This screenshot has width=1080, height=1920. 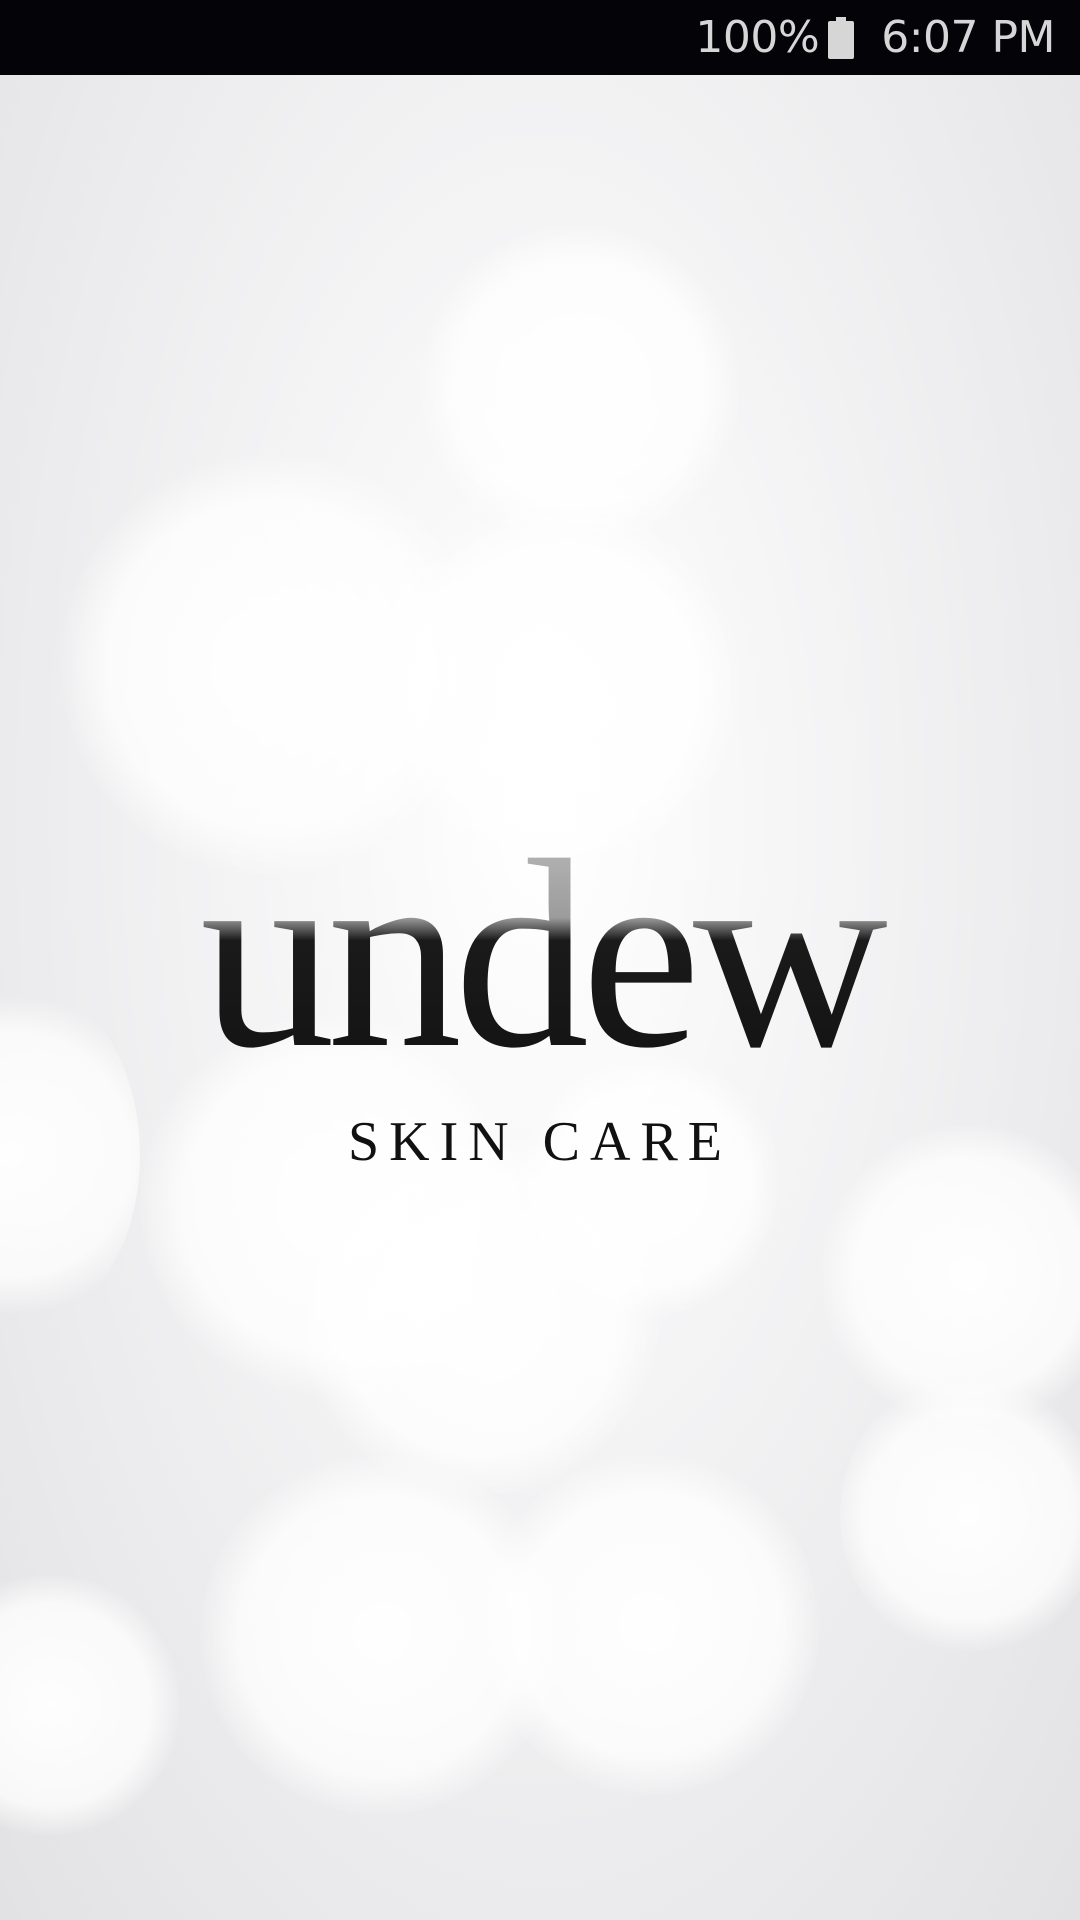 What do you see at coordinates (540, 37) in the screenshot?
I see `status-bar: 100% 6:07 PM` at bounding box center [540, 37].